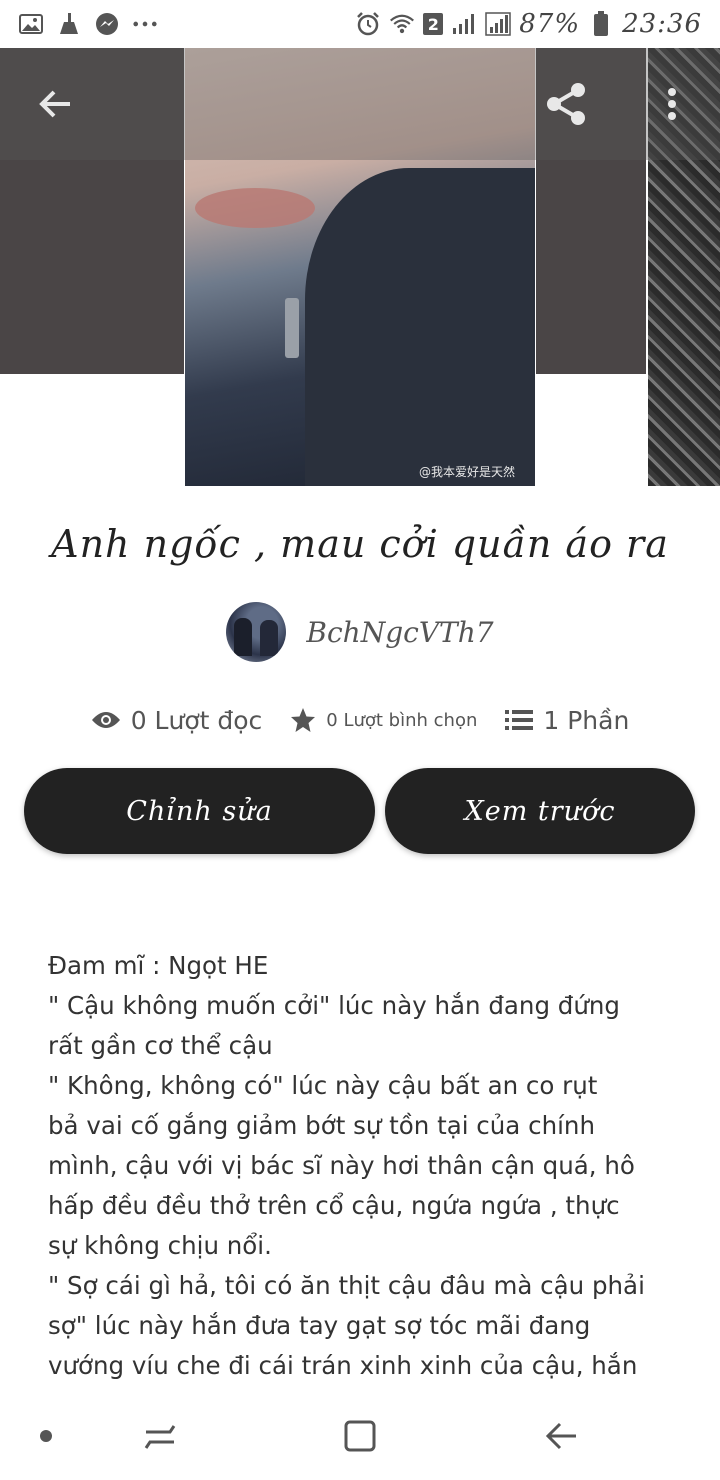 Image resolution: width=720 pixels, height=1480 pixels. I want to click on clock: 23:36, so click(662, 24).